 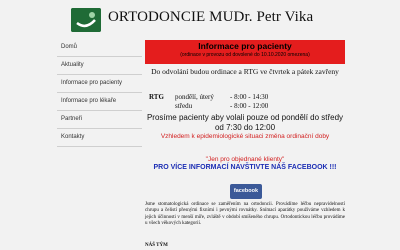 What do you see at coordinates (249, 97) in the screenshot?
I see `hours-time: - 8:00 - 14:30` at bounding box center [249, 97].